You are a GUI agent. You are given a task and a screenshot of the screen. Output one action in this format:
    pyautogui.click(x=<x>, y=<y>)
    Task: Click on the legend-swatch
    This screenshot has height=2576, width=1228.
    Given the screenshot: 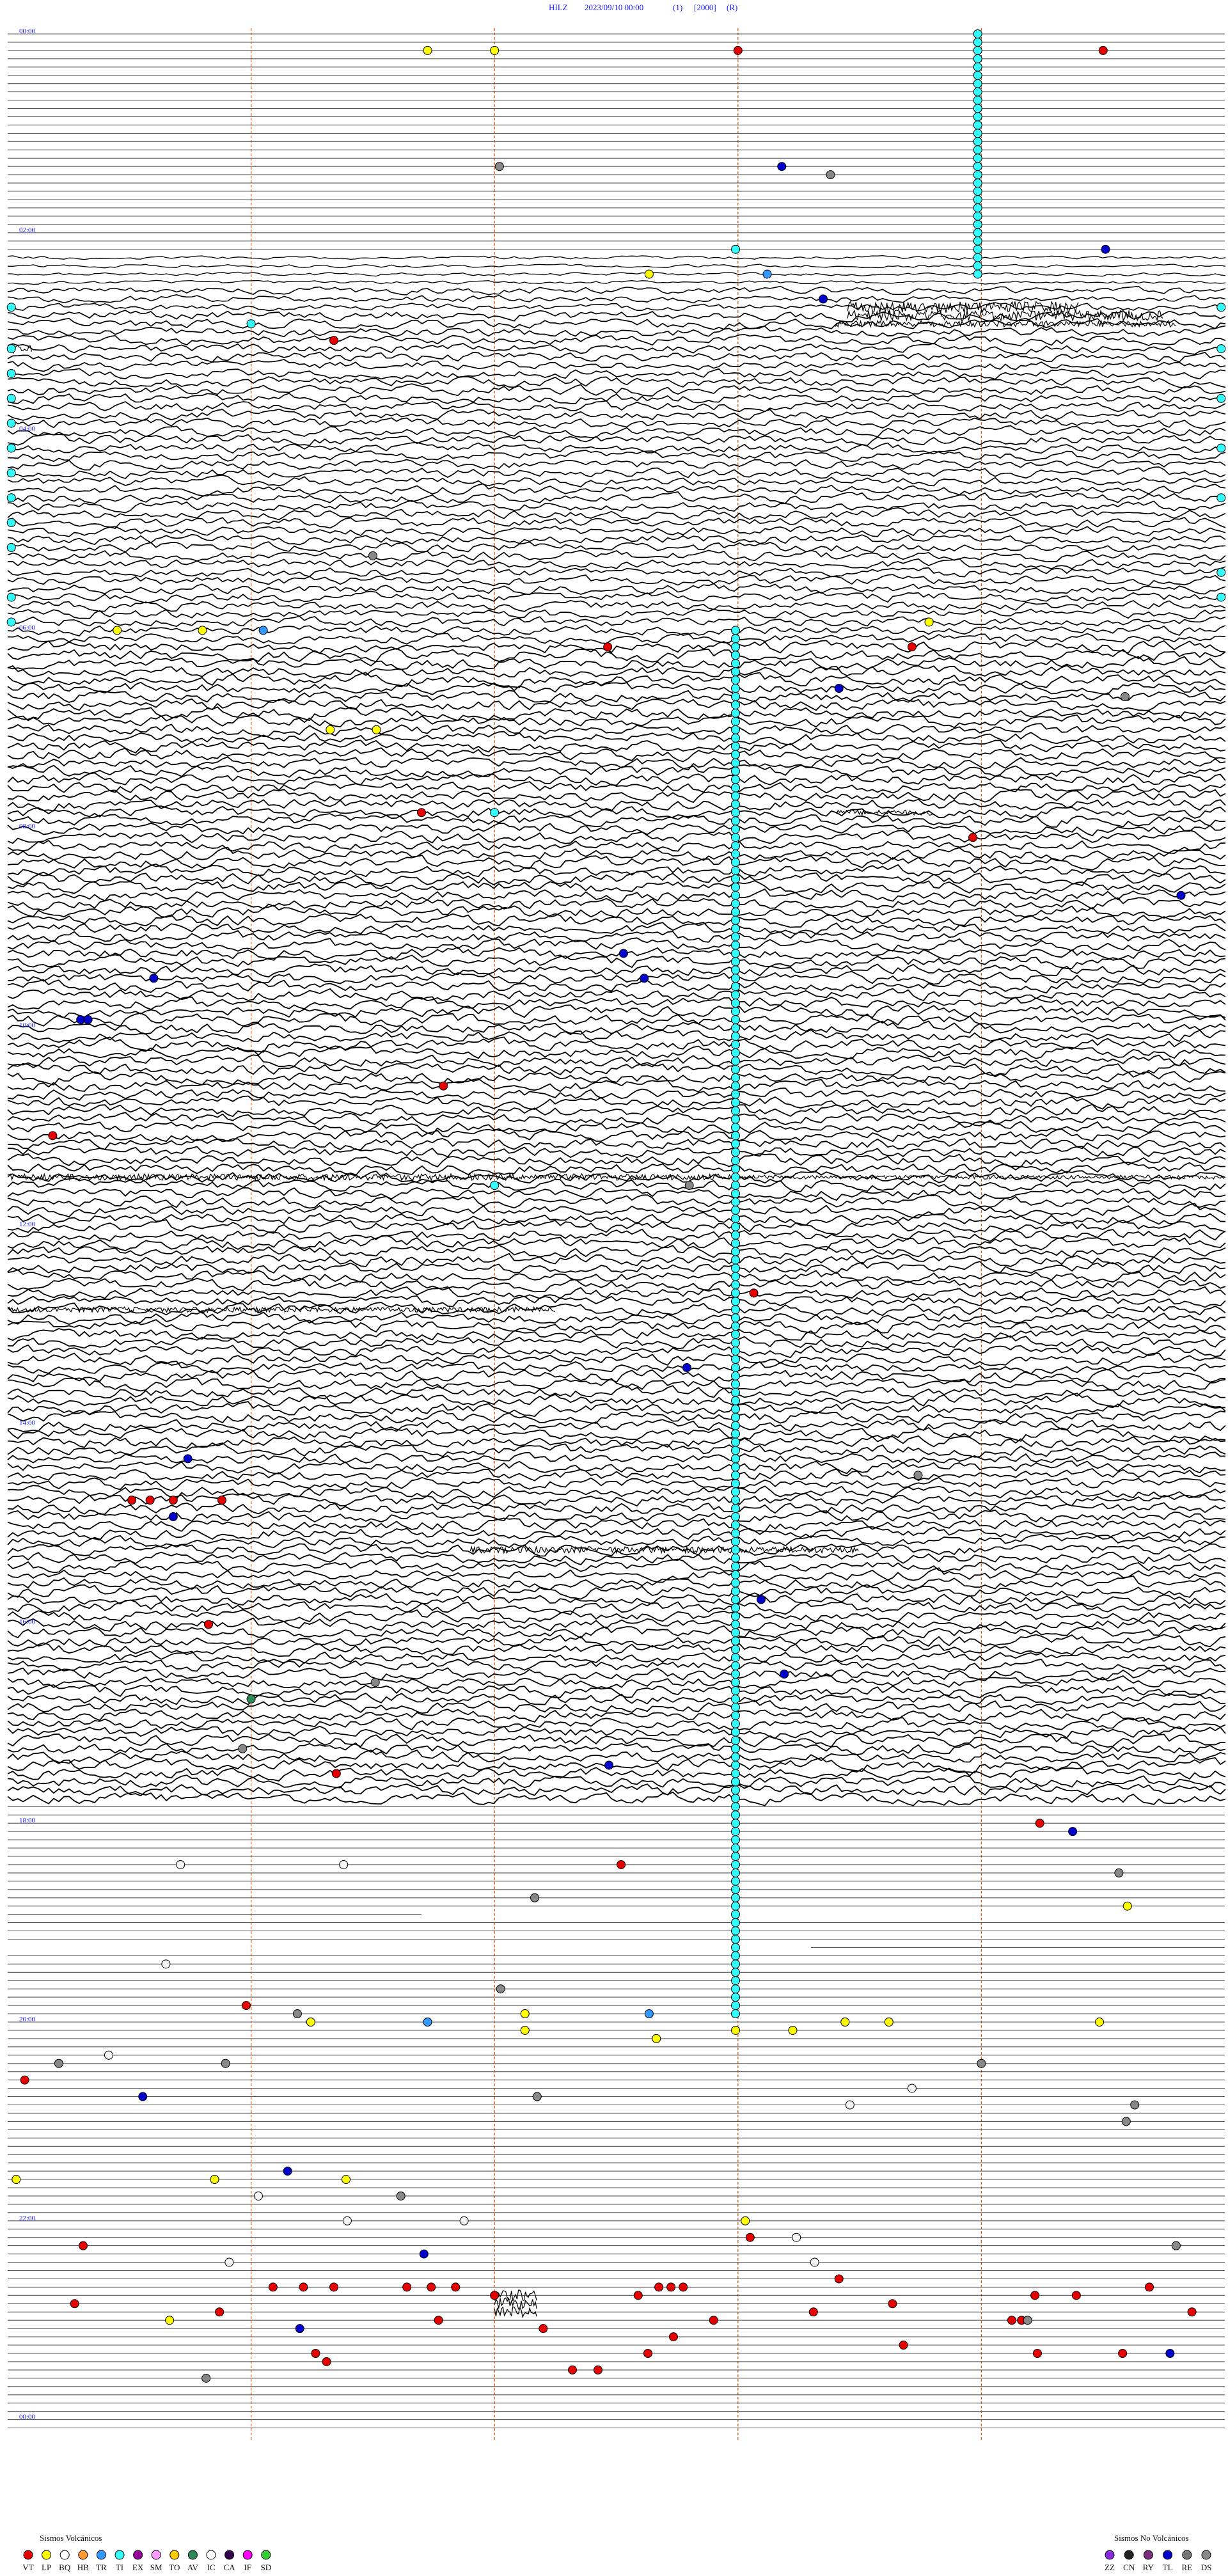 What is the action you would take?
    pyautogui.click(x=138, y=2555)
    